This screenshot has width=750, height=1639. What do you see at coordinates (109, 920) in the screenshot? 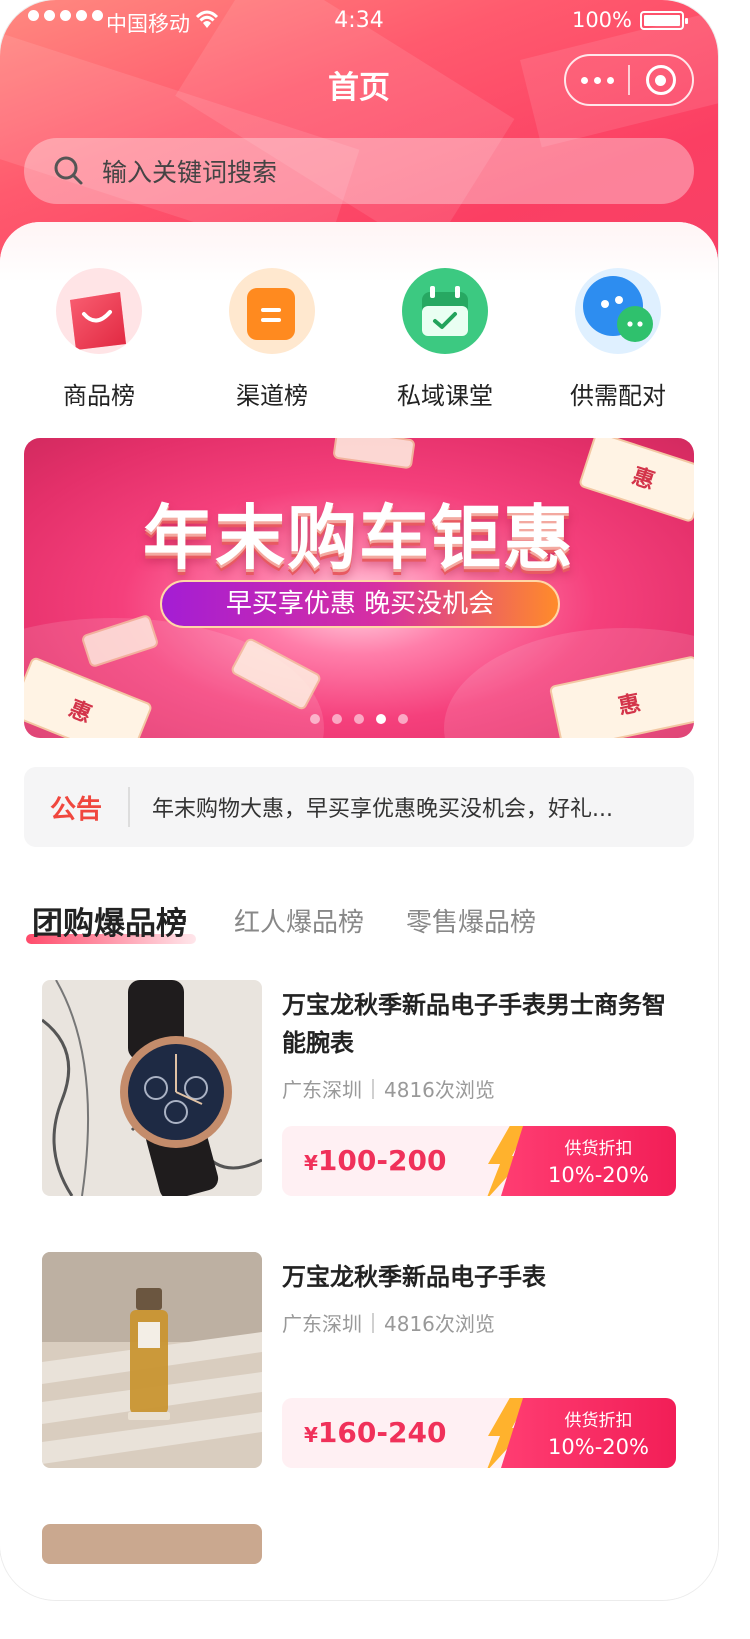
I see `tab-group-buy: 团购爆品榜` at bounding box center [109, 920].